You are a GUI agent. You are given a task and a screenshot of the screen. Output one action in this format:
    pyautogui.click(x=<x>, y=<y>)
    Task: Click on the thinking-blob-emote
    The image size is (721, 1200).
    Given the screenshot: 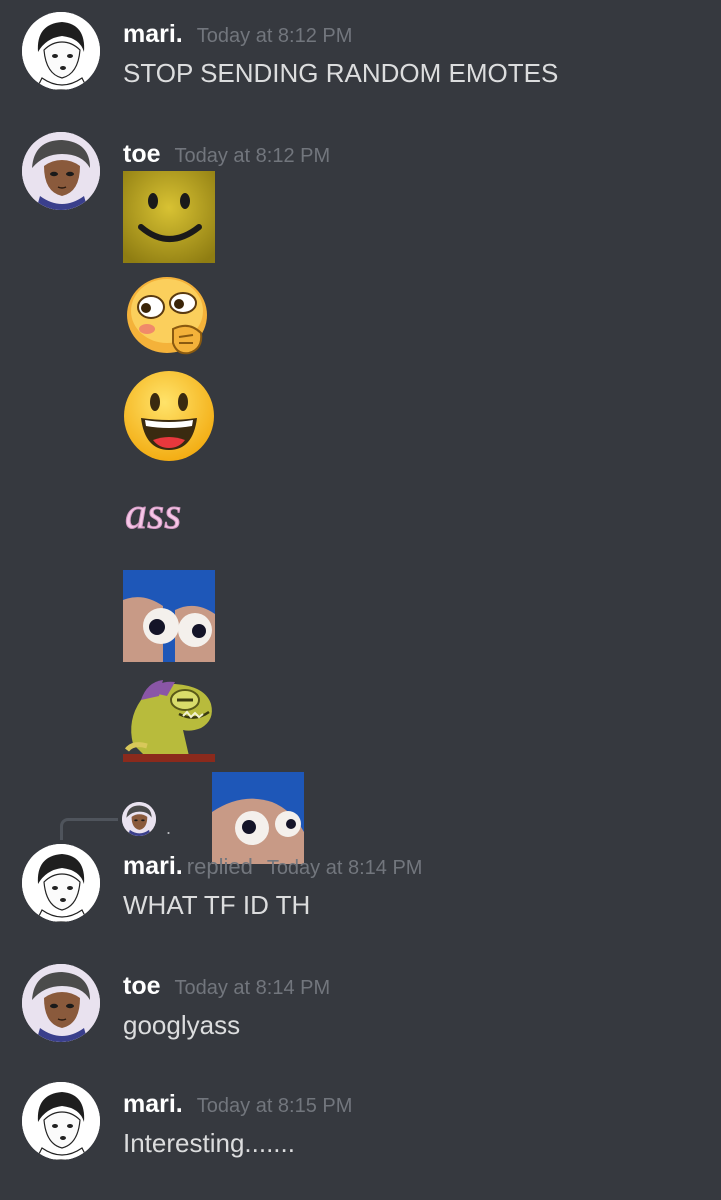 What is the action you would take?
    pyautogui.click(x=169, y=317)
    